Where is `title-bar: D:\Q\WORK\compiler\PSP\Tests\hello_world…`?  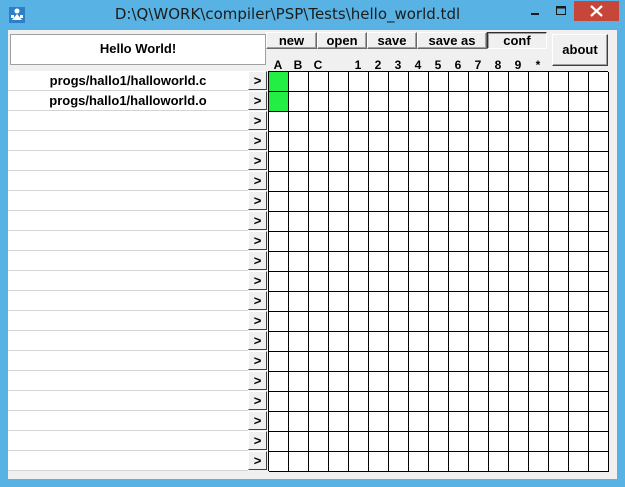
title-bar: D:\Q\WORK\compiler\PSP\Tests\hello_world… is located at coordinates (312, 15).